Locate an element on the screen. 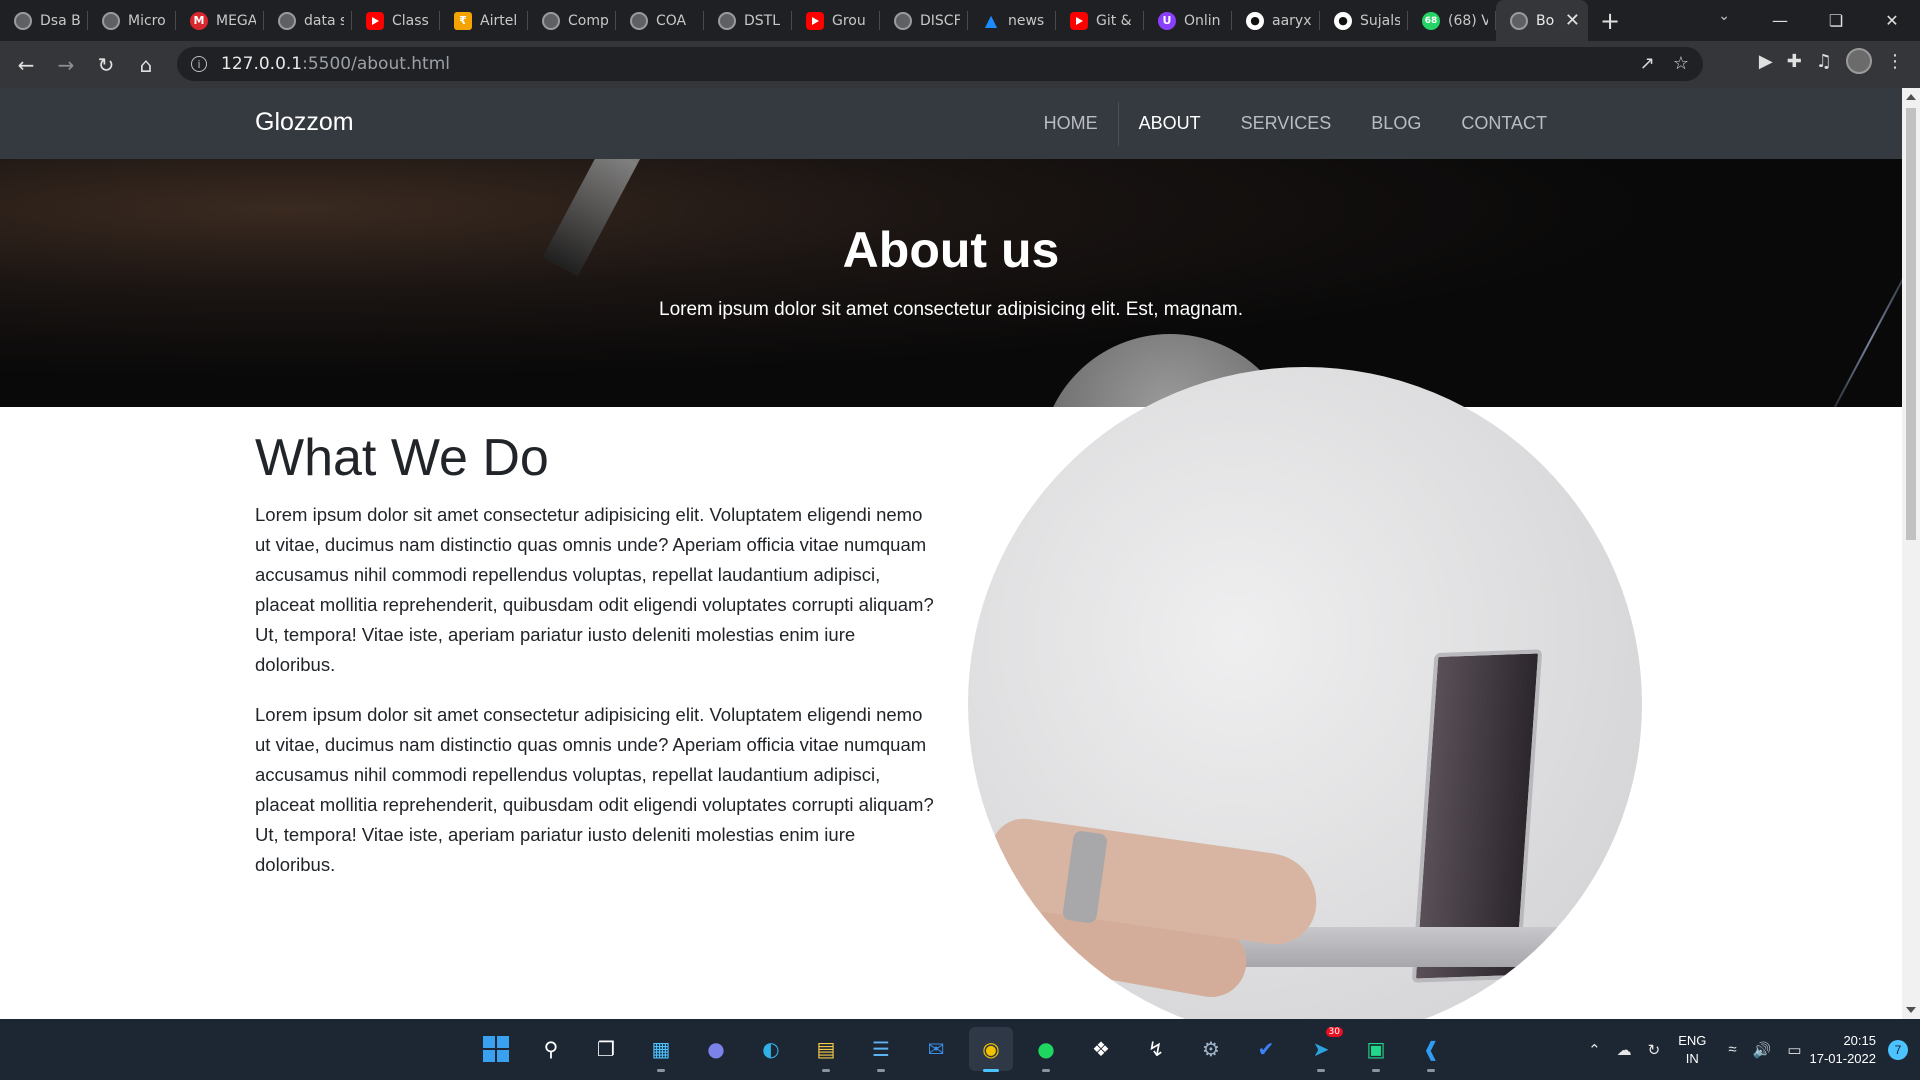  telegram-badge: 30 is located at coordinates (1334, 1032).